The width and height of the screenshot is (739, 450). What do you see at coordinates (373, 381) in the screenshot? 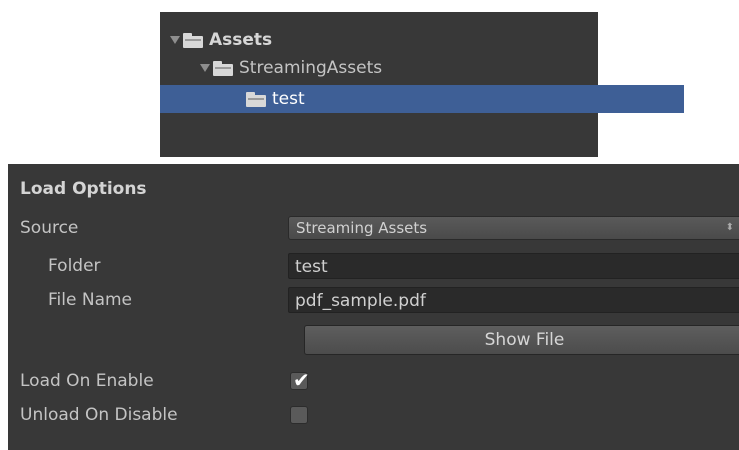
I see `load-on-enable-row: Load On Enable ✔` at bounding box center [373, 381].